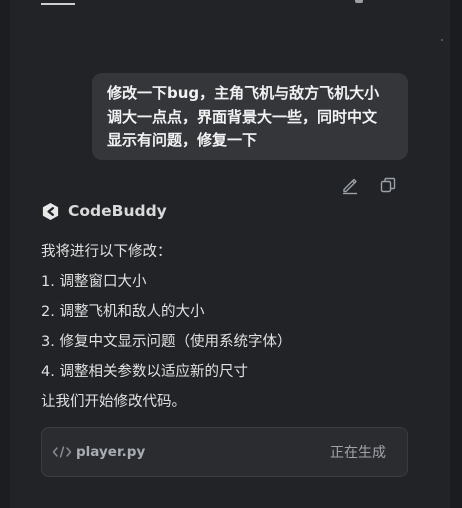 This screenshot has height=508, width=462. What do you see at coordinates (50, 211) in the screenshot?
I see `codebuddy-logo-icon` at bounding box center [50, 211].